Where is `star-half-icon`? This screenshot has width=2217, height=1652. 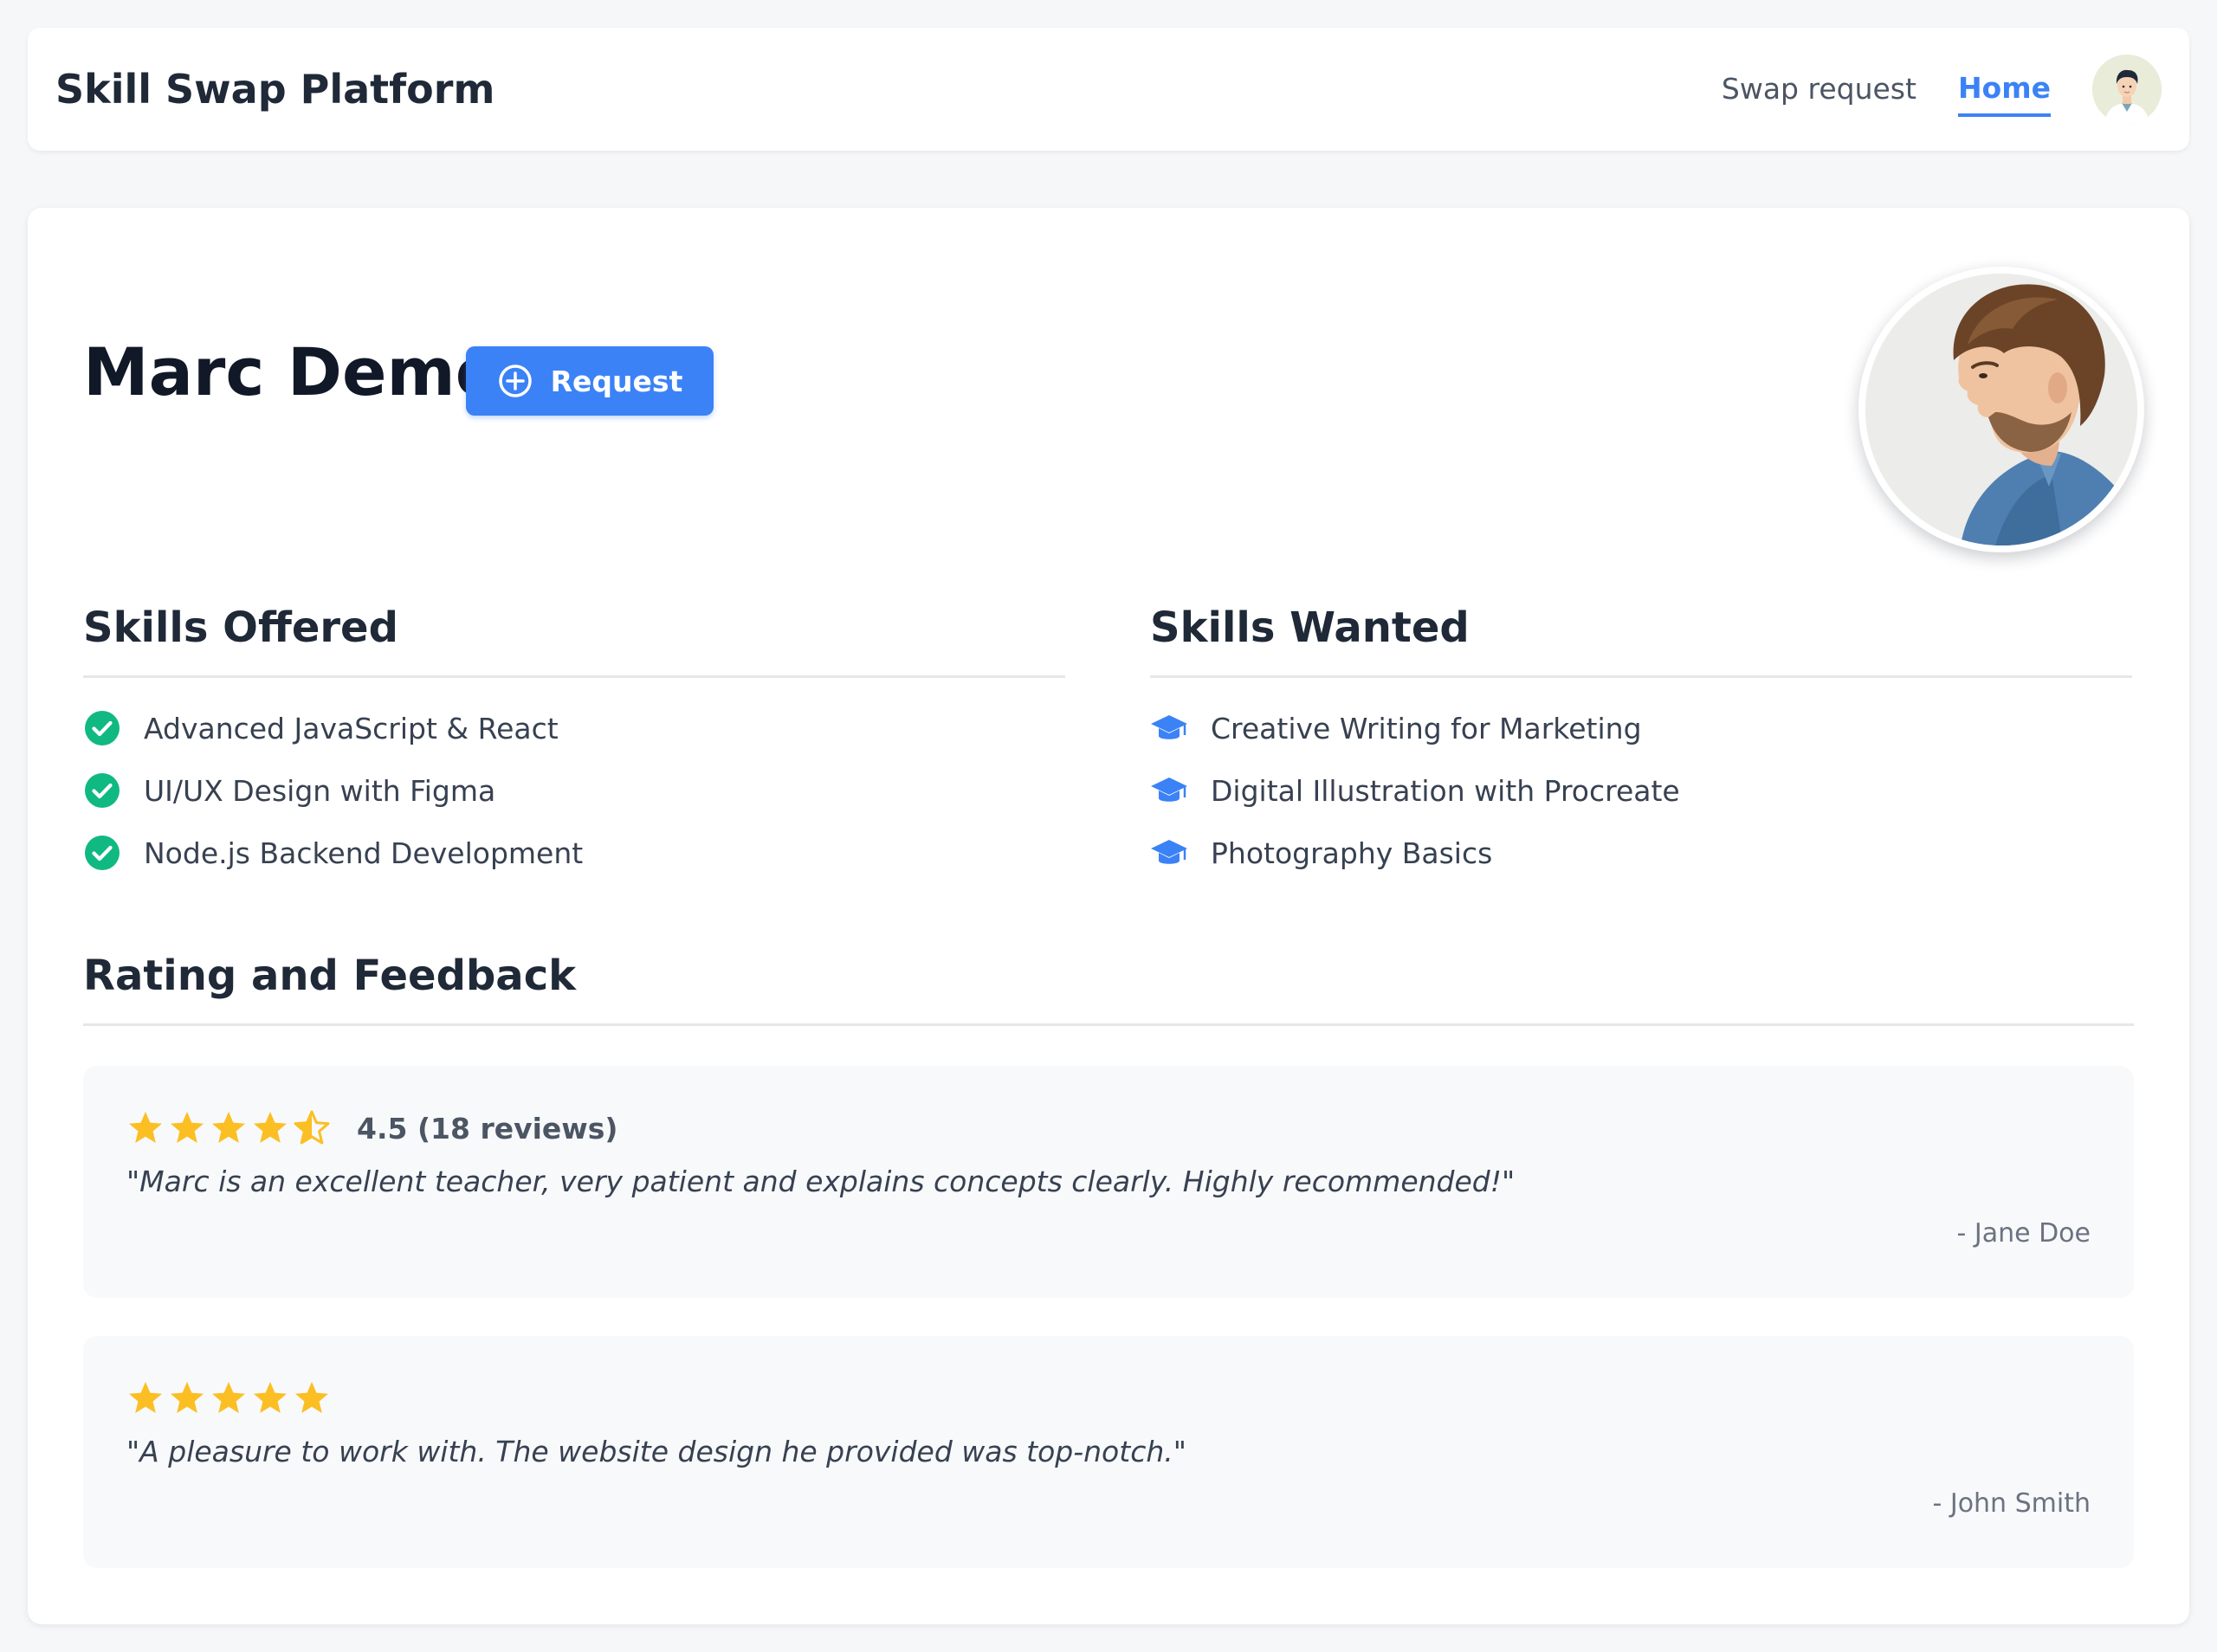 star-half-icon is located at coordinates (312, 1128).